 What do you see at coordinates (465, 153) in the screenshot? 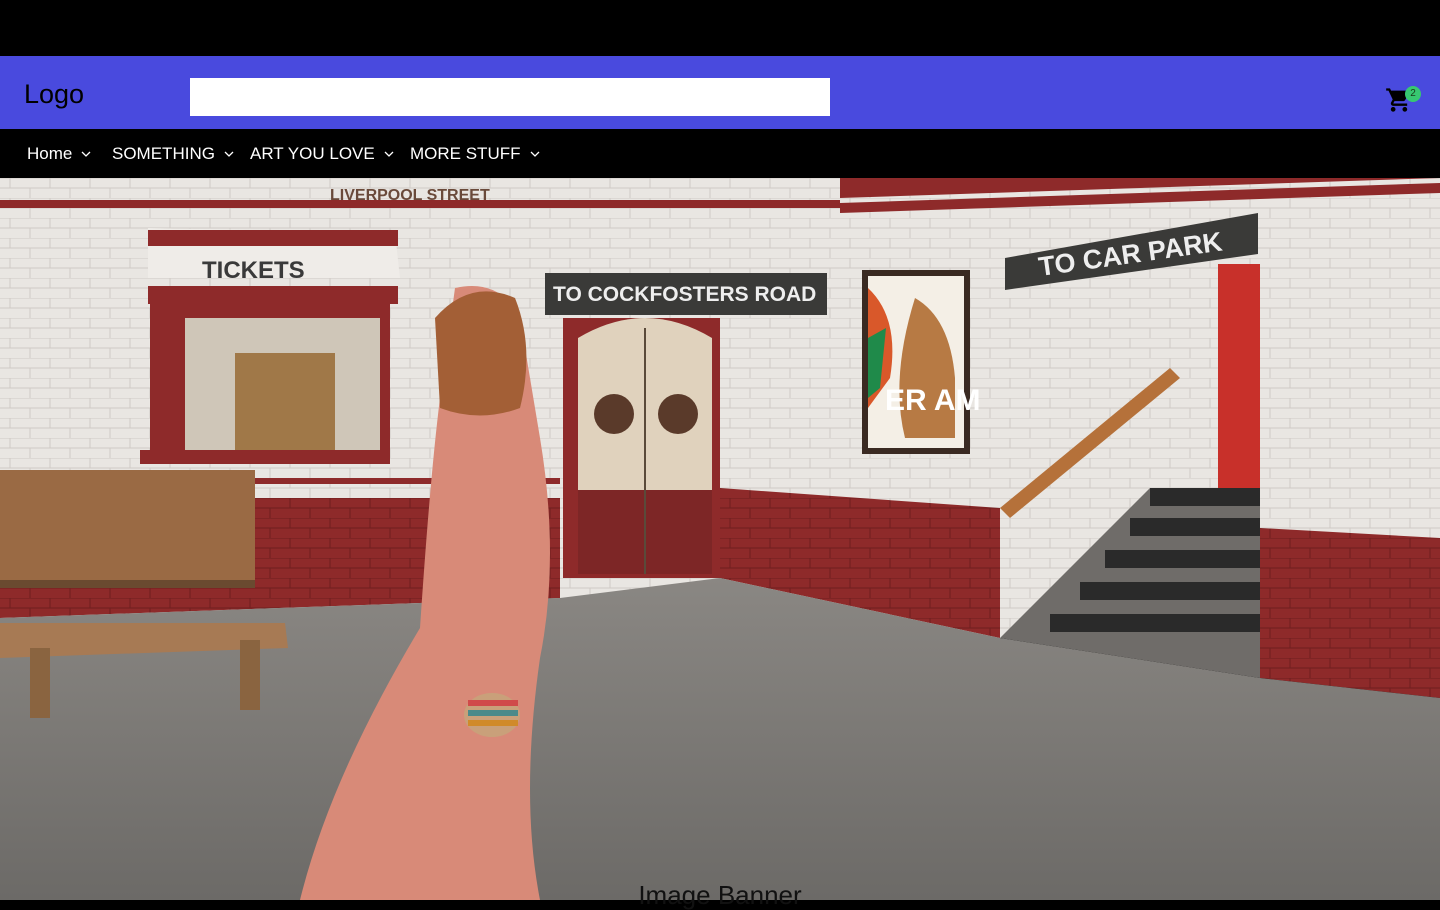
I see `nav-item-label: MORE STUFF` at bounding box center [465, 153].